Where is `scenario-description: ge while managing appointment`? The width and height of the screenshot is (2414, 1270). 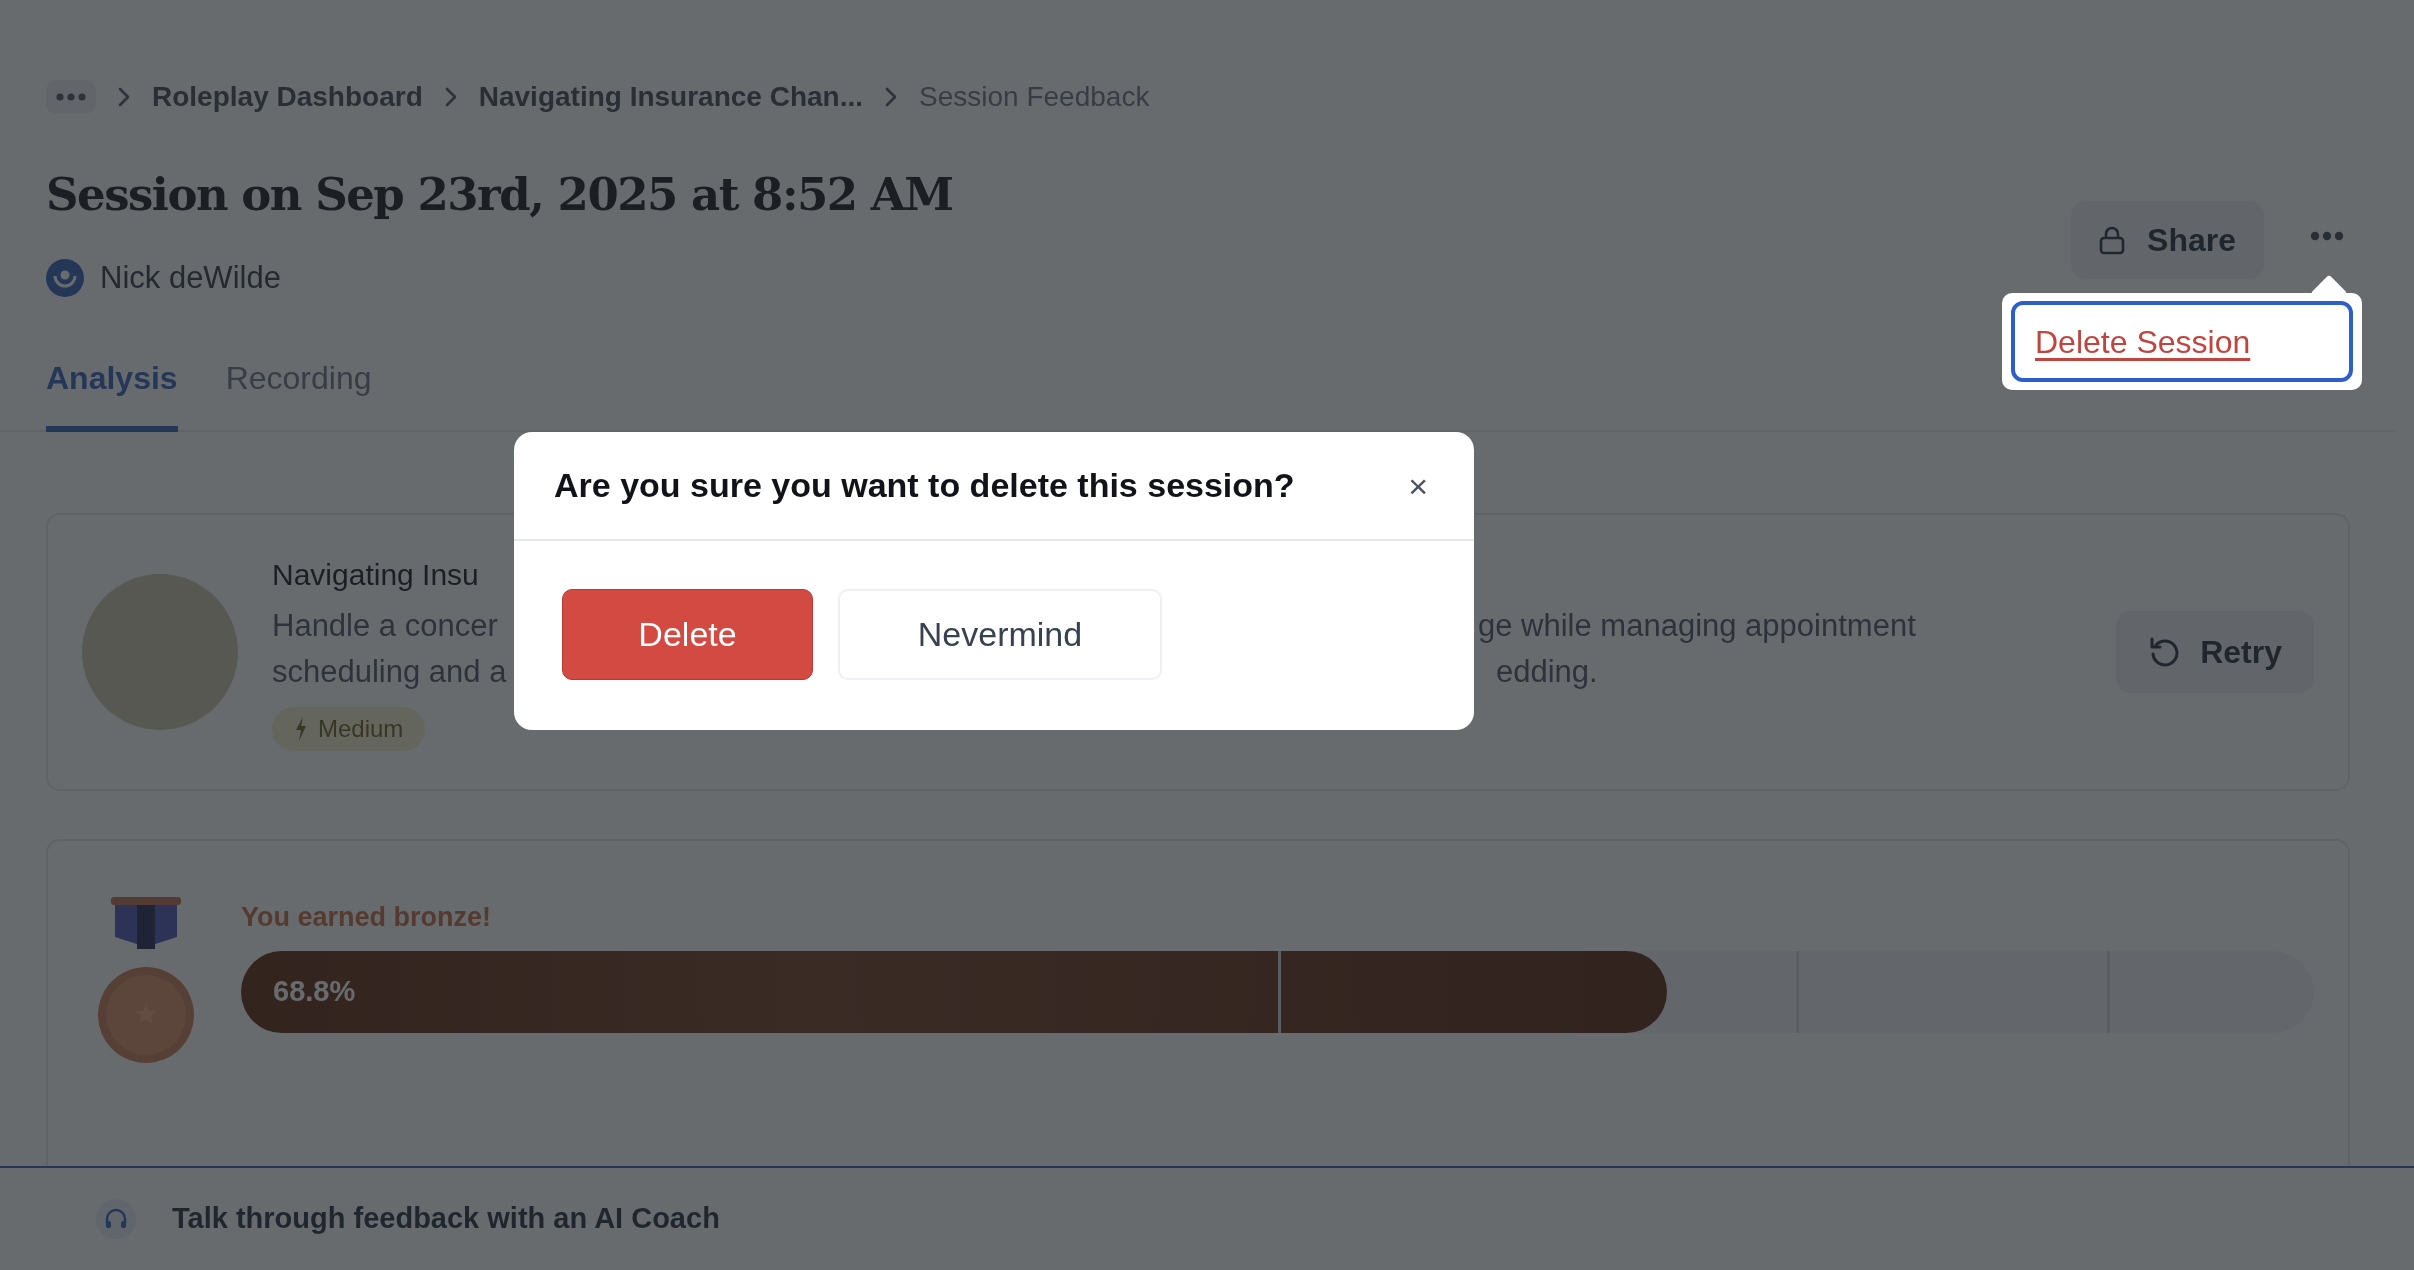 scenario-description: ge while managing appointment is located at coordinates (1697, 626).